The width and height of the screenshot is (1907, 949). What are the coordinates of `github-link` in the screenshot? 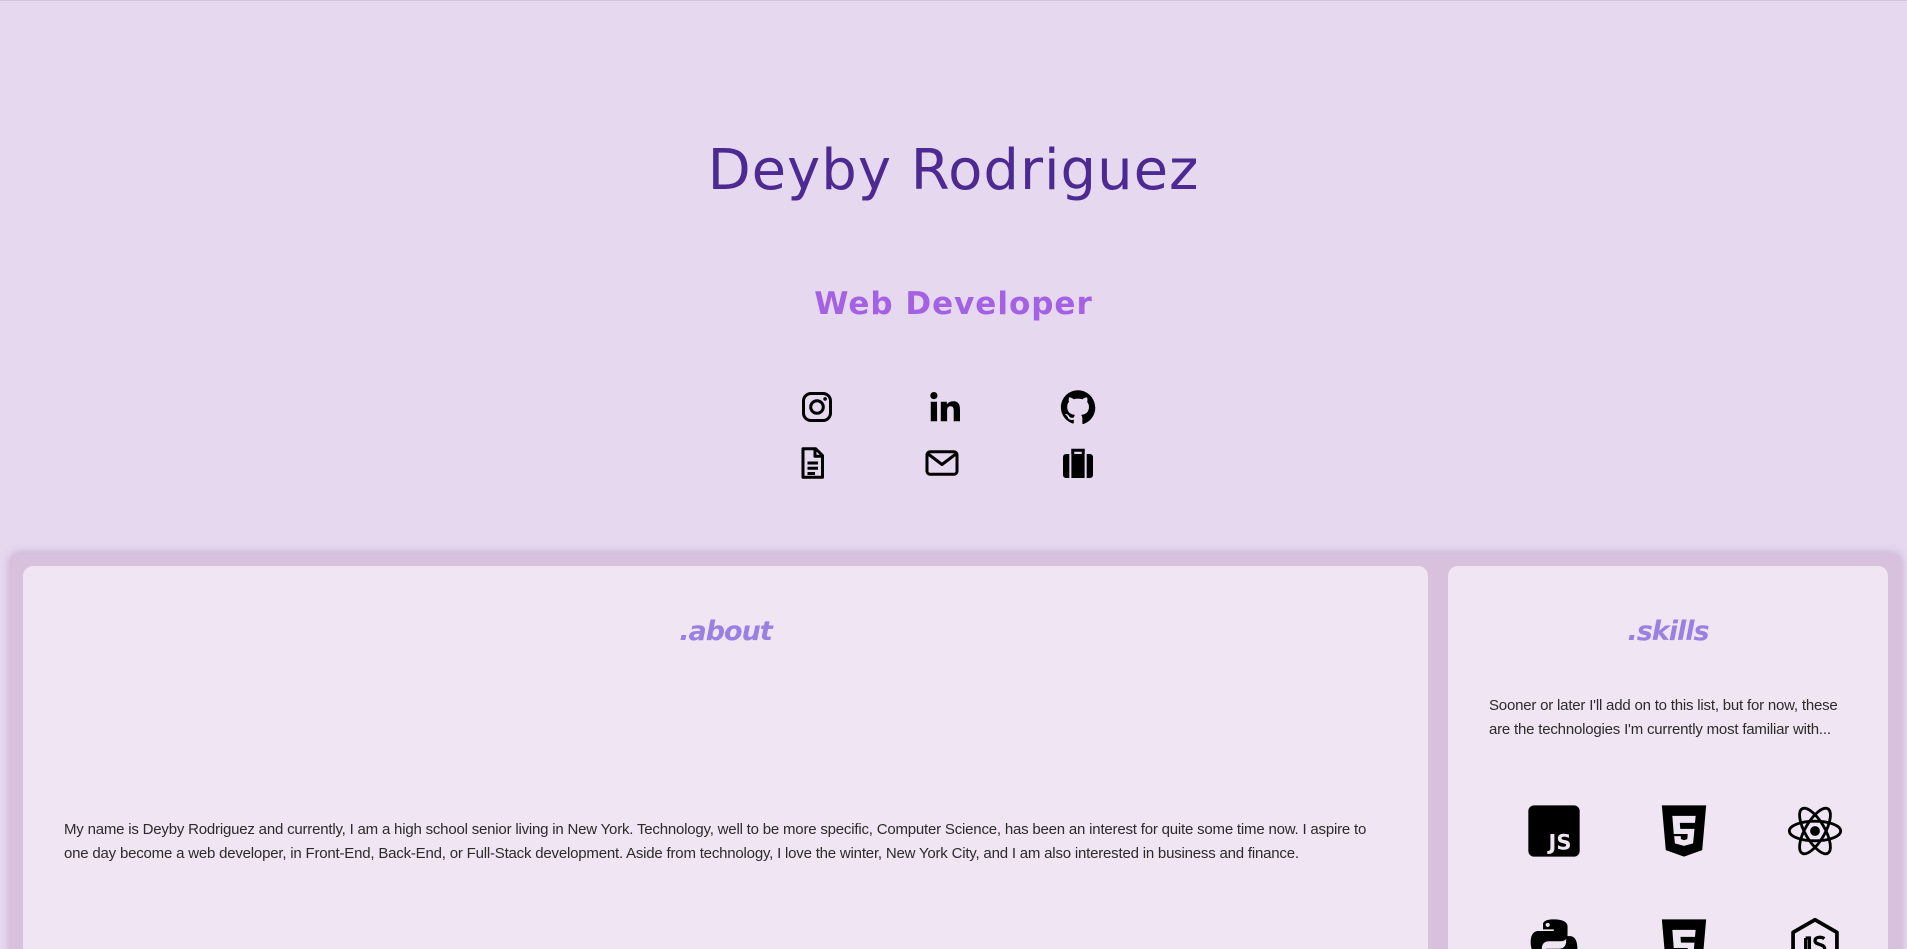 It's located at (1078, 407).